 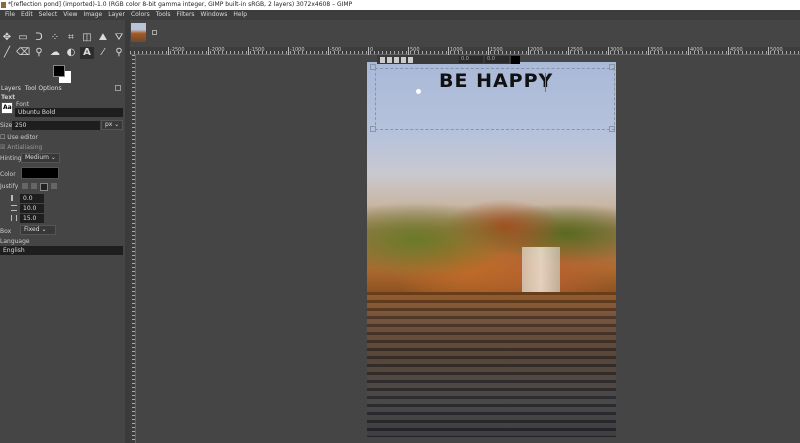 I want to click on clone-icon: ⚲, so click(x=39, y=53).